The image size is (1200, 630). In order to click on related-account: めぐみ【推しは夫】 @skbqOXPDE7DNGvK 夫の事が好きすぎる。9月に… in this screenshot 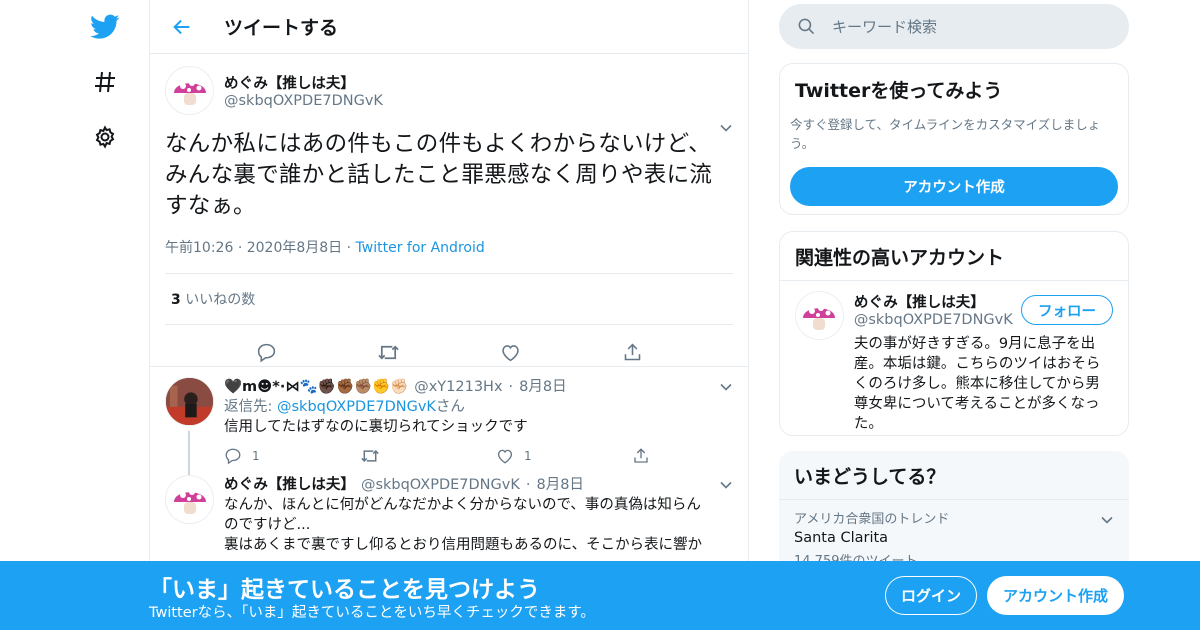, I will do `click(954, 358)`.